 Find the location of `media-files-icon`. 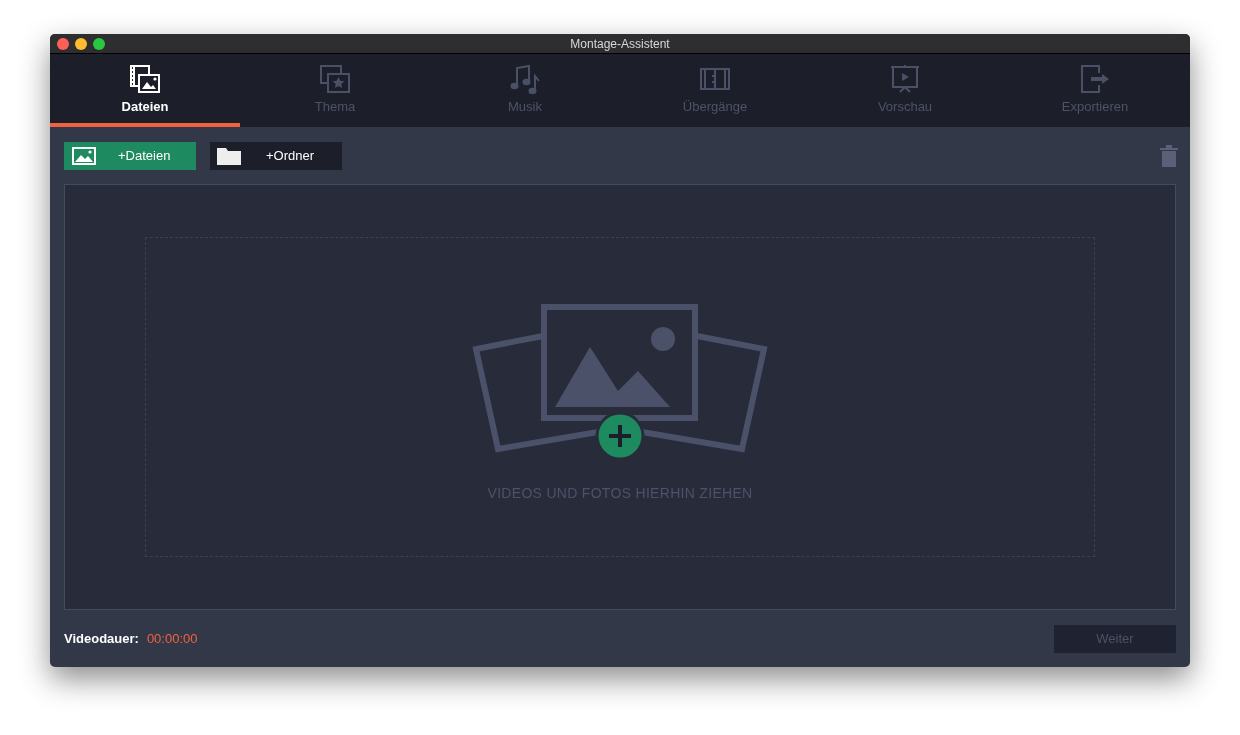

media-files-icon is located at coordinates (145, 79).